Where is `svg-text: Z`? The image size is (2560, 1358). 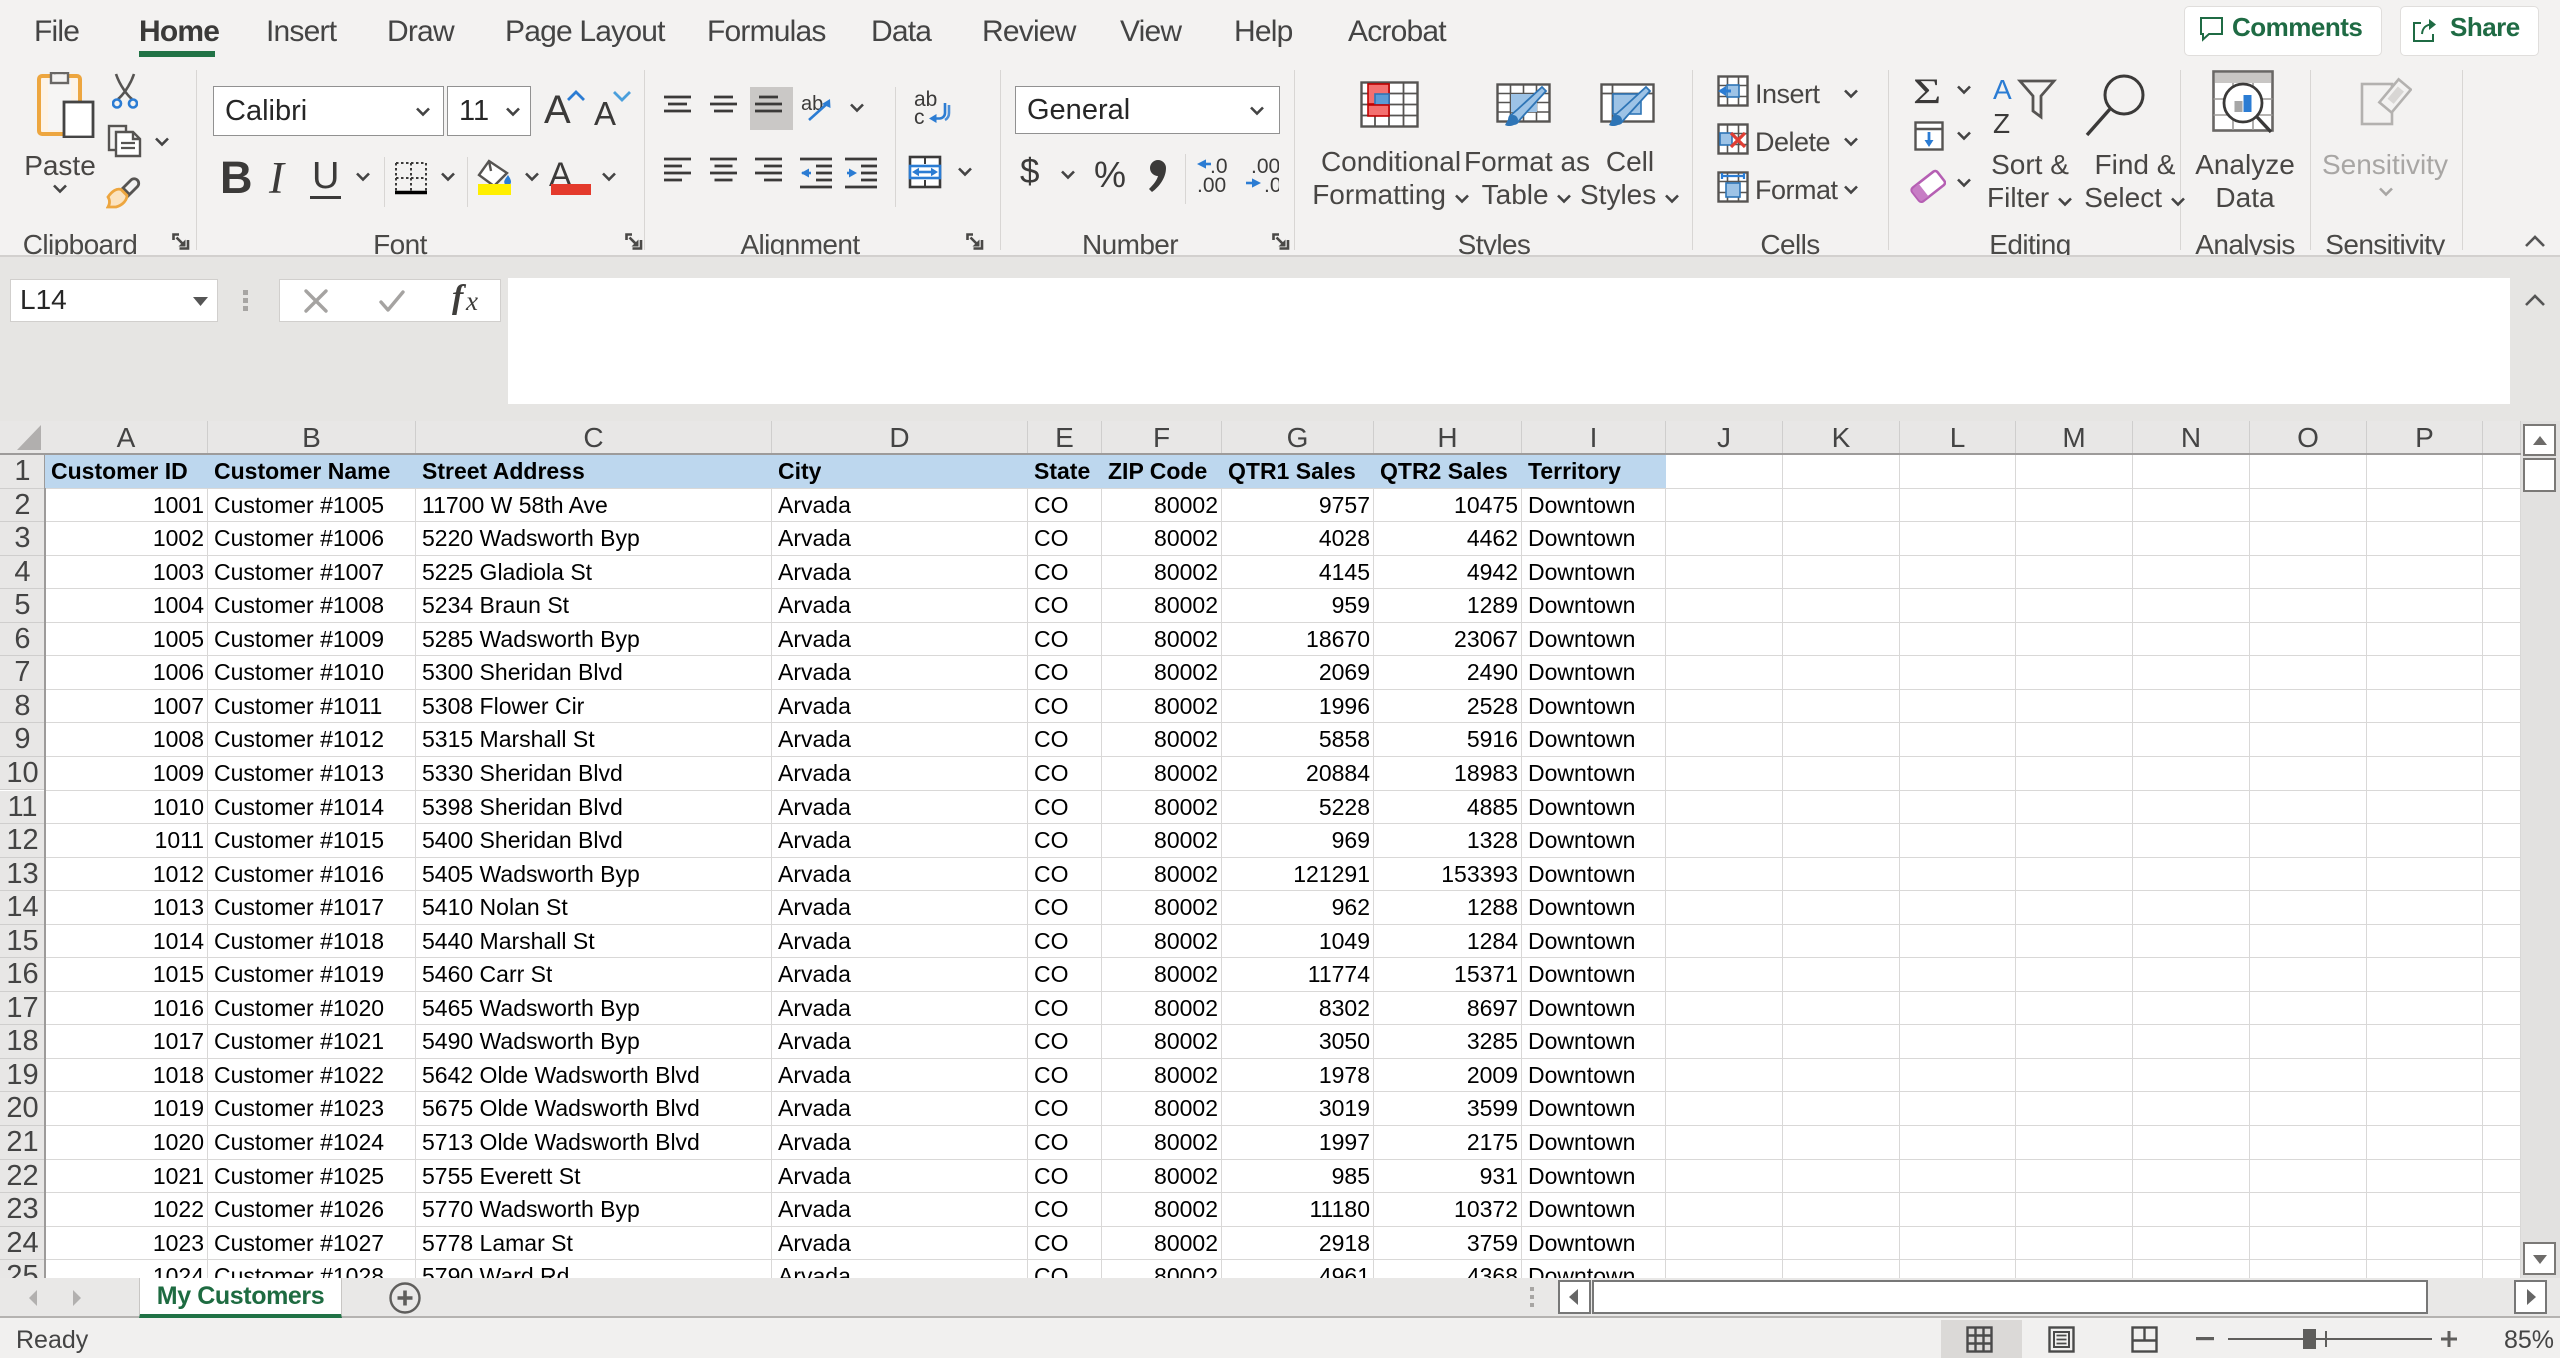 svg-text: Z is located at coordinates (2001, 123).